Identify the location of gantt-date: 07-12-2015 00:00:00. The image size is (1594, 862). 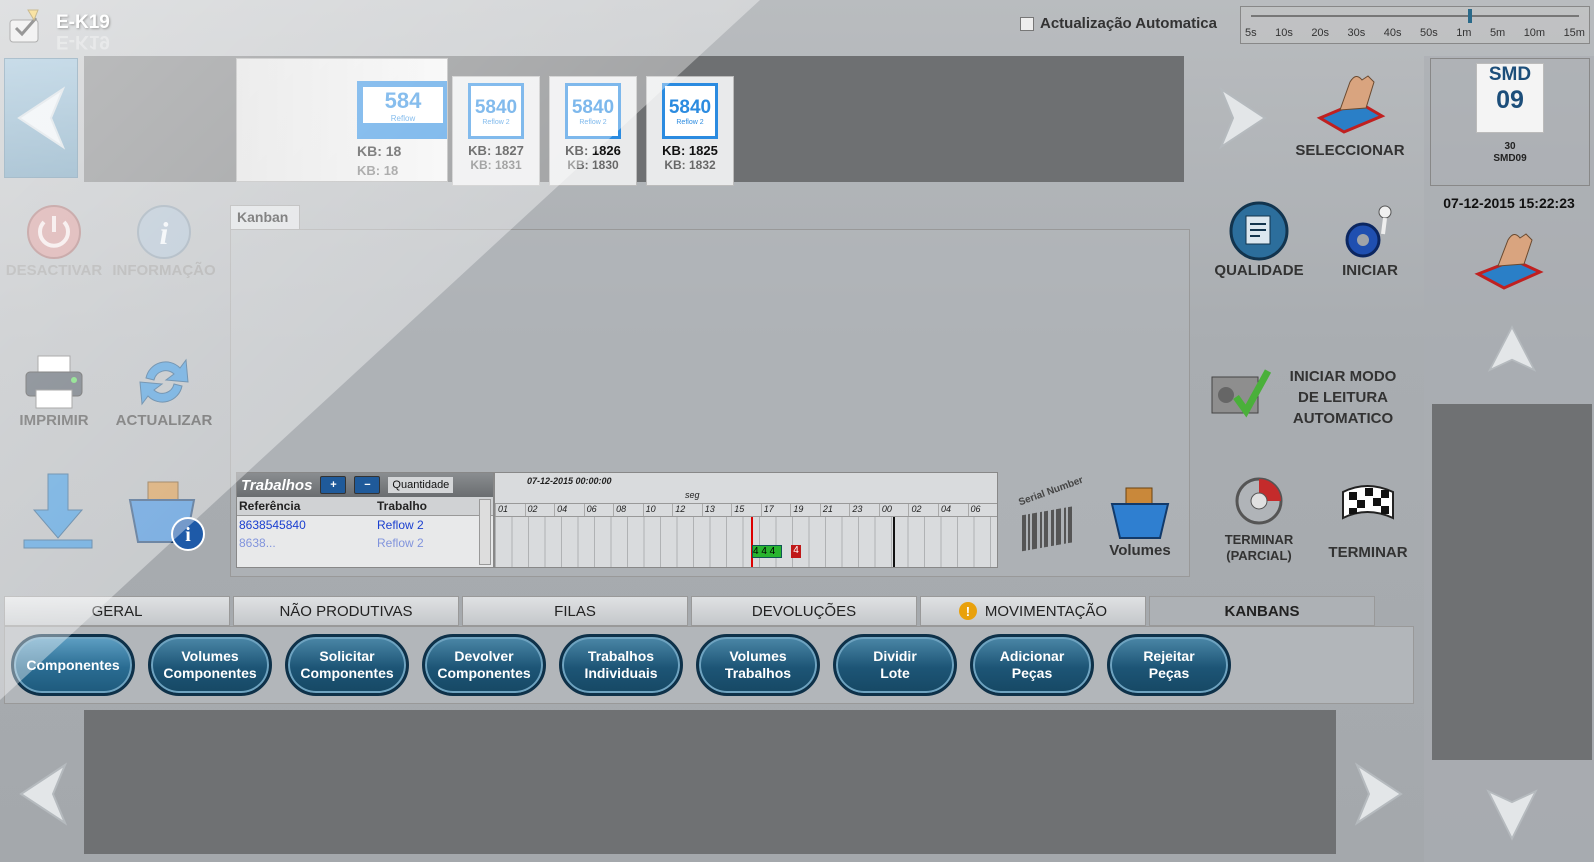
(569, 481).